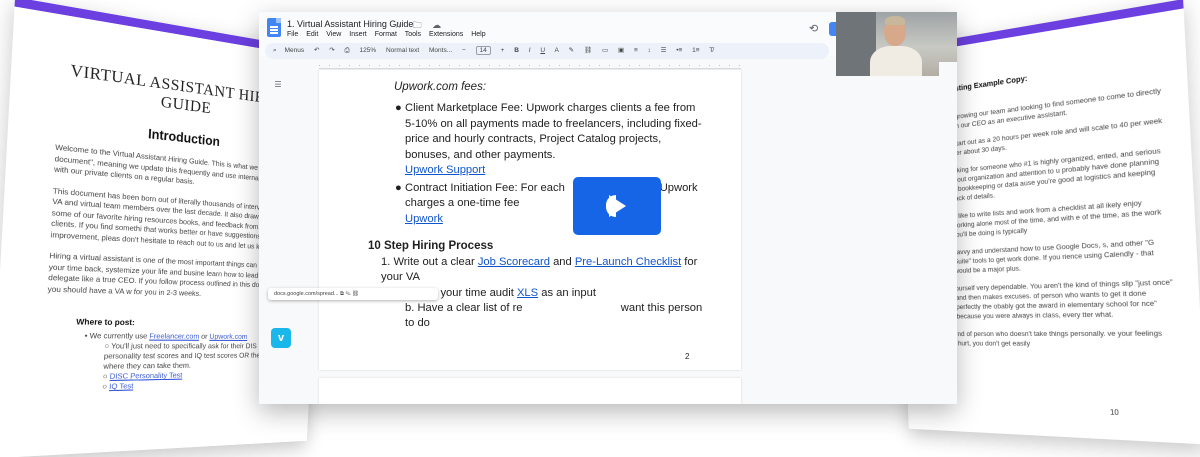 This screenshot has width=1200, height=457. I want to click on job-scorecard-link: Job Scorecard, so click(514, 262).